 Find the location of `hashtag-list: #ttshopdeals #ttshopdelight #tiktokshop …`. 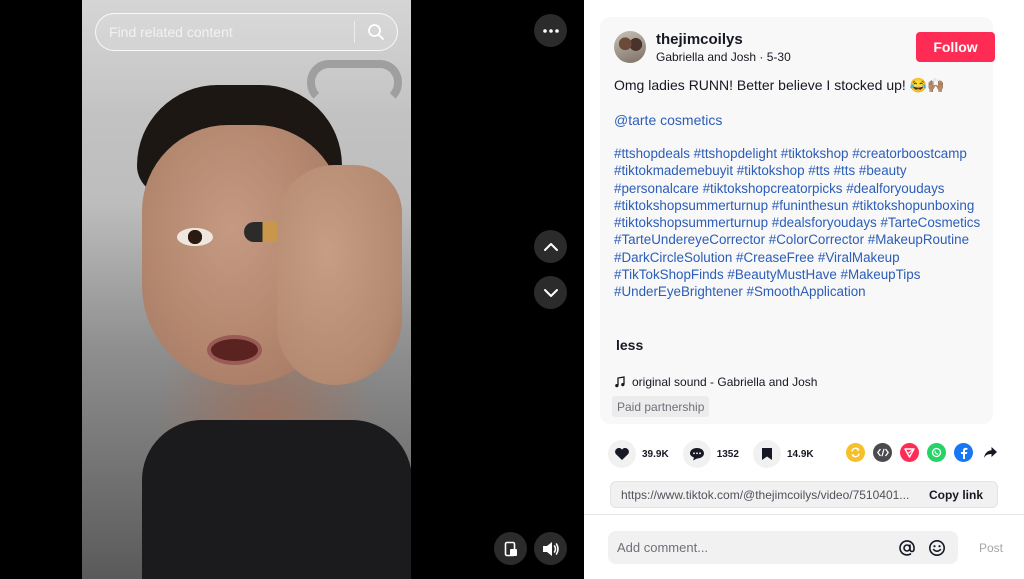

hashtag-list: #ttshopdeals #ttshopdelight #tiktokshop … is located at coordinates (803, 231).